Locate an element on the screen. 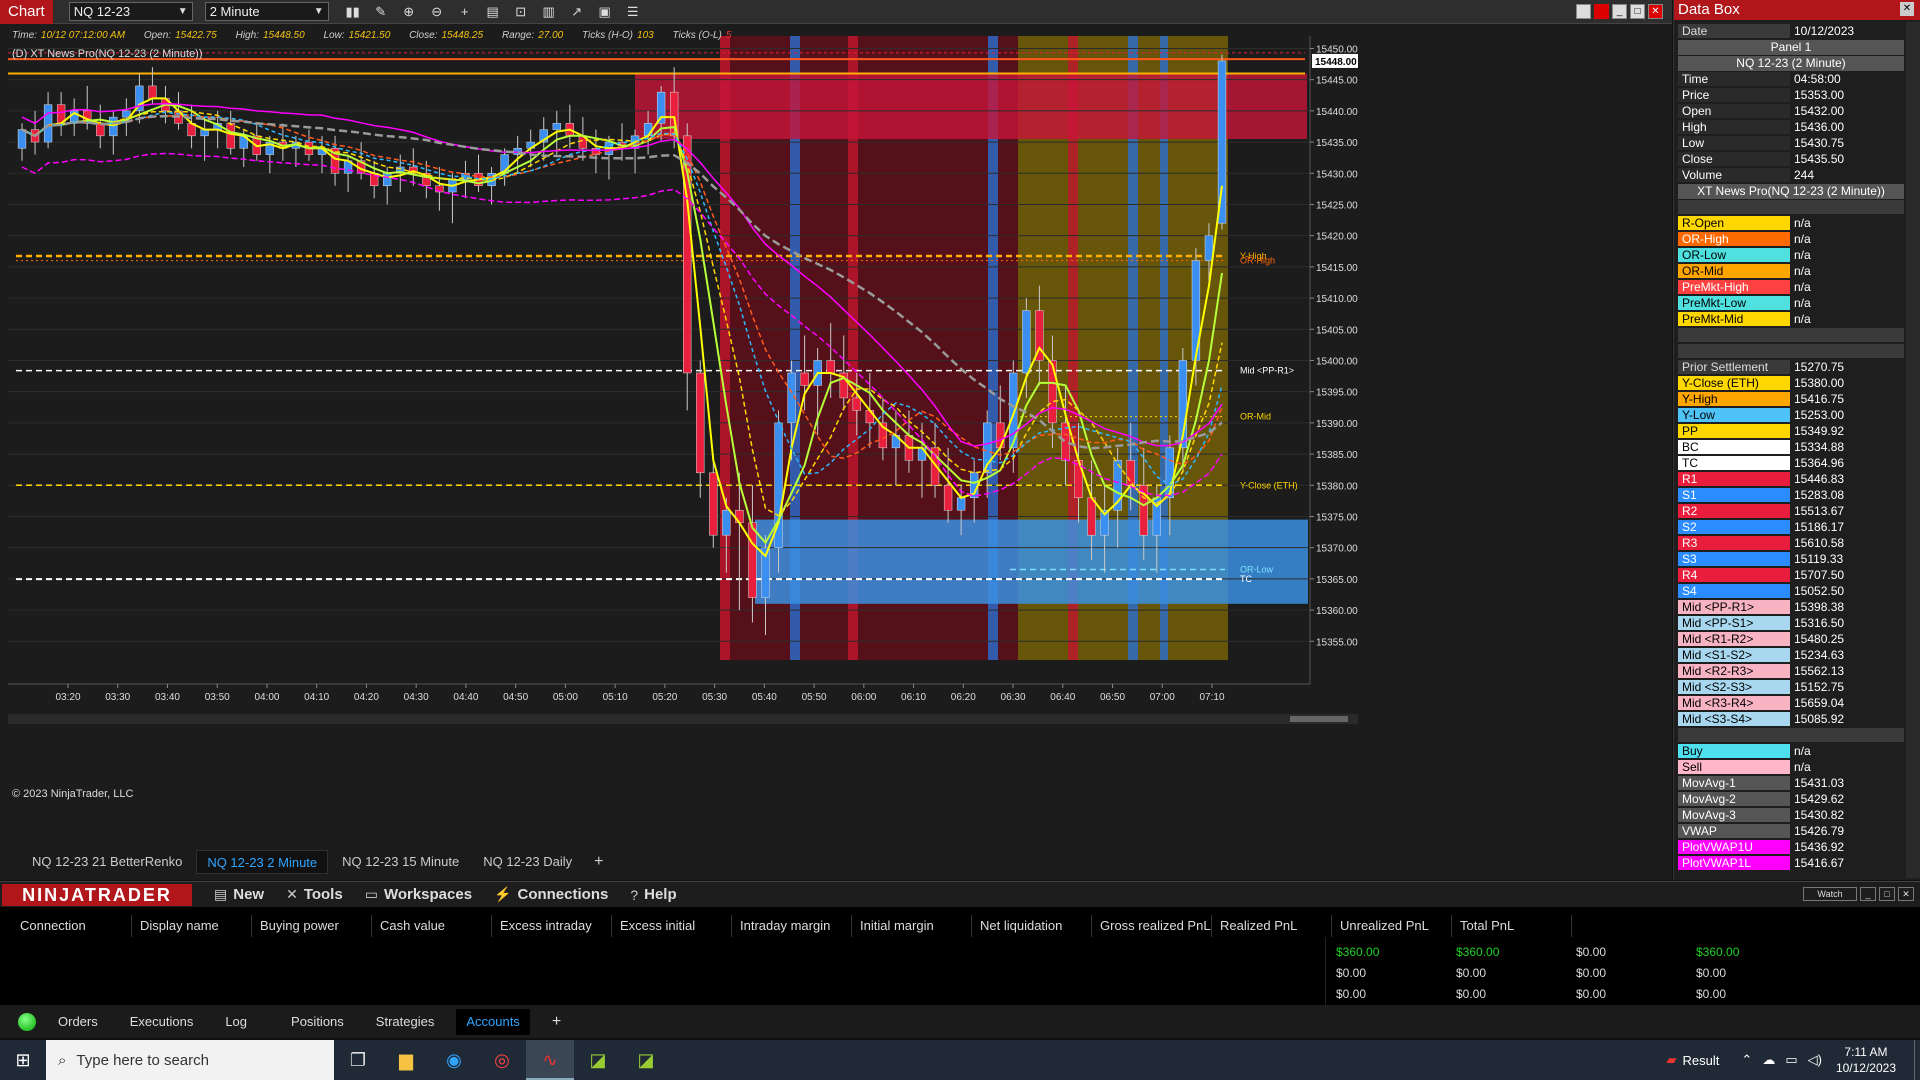  interval-selector: 2 Minute ▼ is located at coordinates (266, 11).